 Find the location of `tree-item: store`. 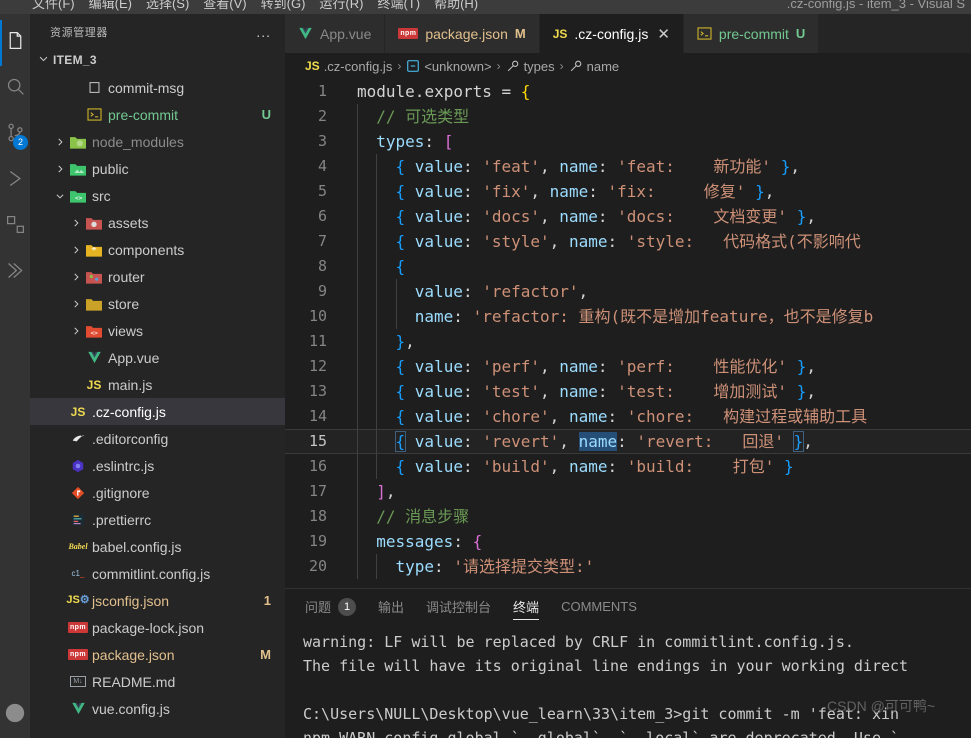

tree-item: store is located at coordinates (157, 303).